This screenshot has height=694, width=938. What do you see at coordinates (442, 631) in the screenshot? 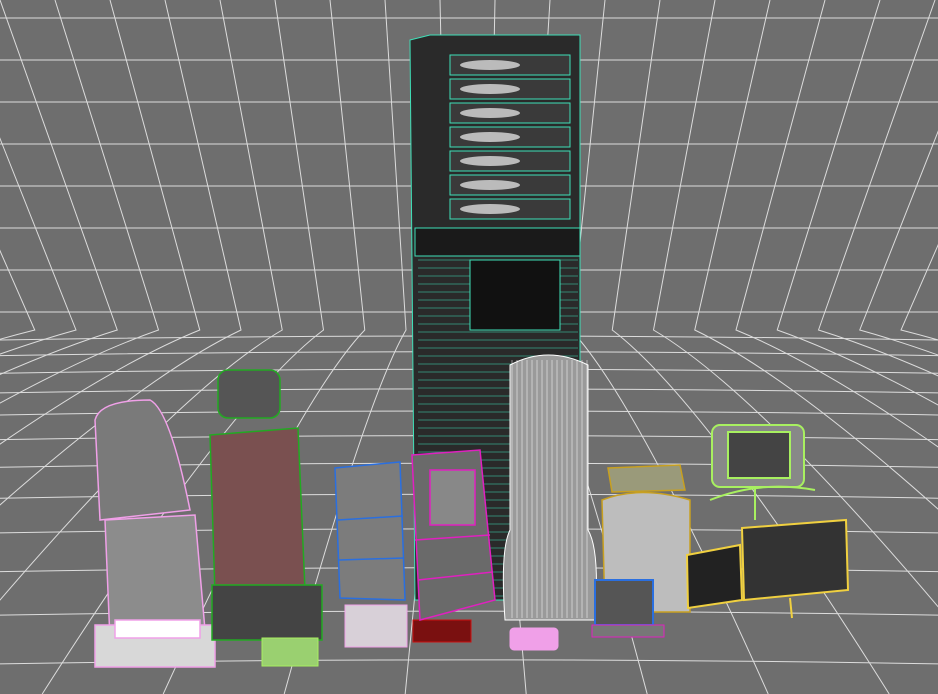
I see `red-box` at bounding box center [442, 631].